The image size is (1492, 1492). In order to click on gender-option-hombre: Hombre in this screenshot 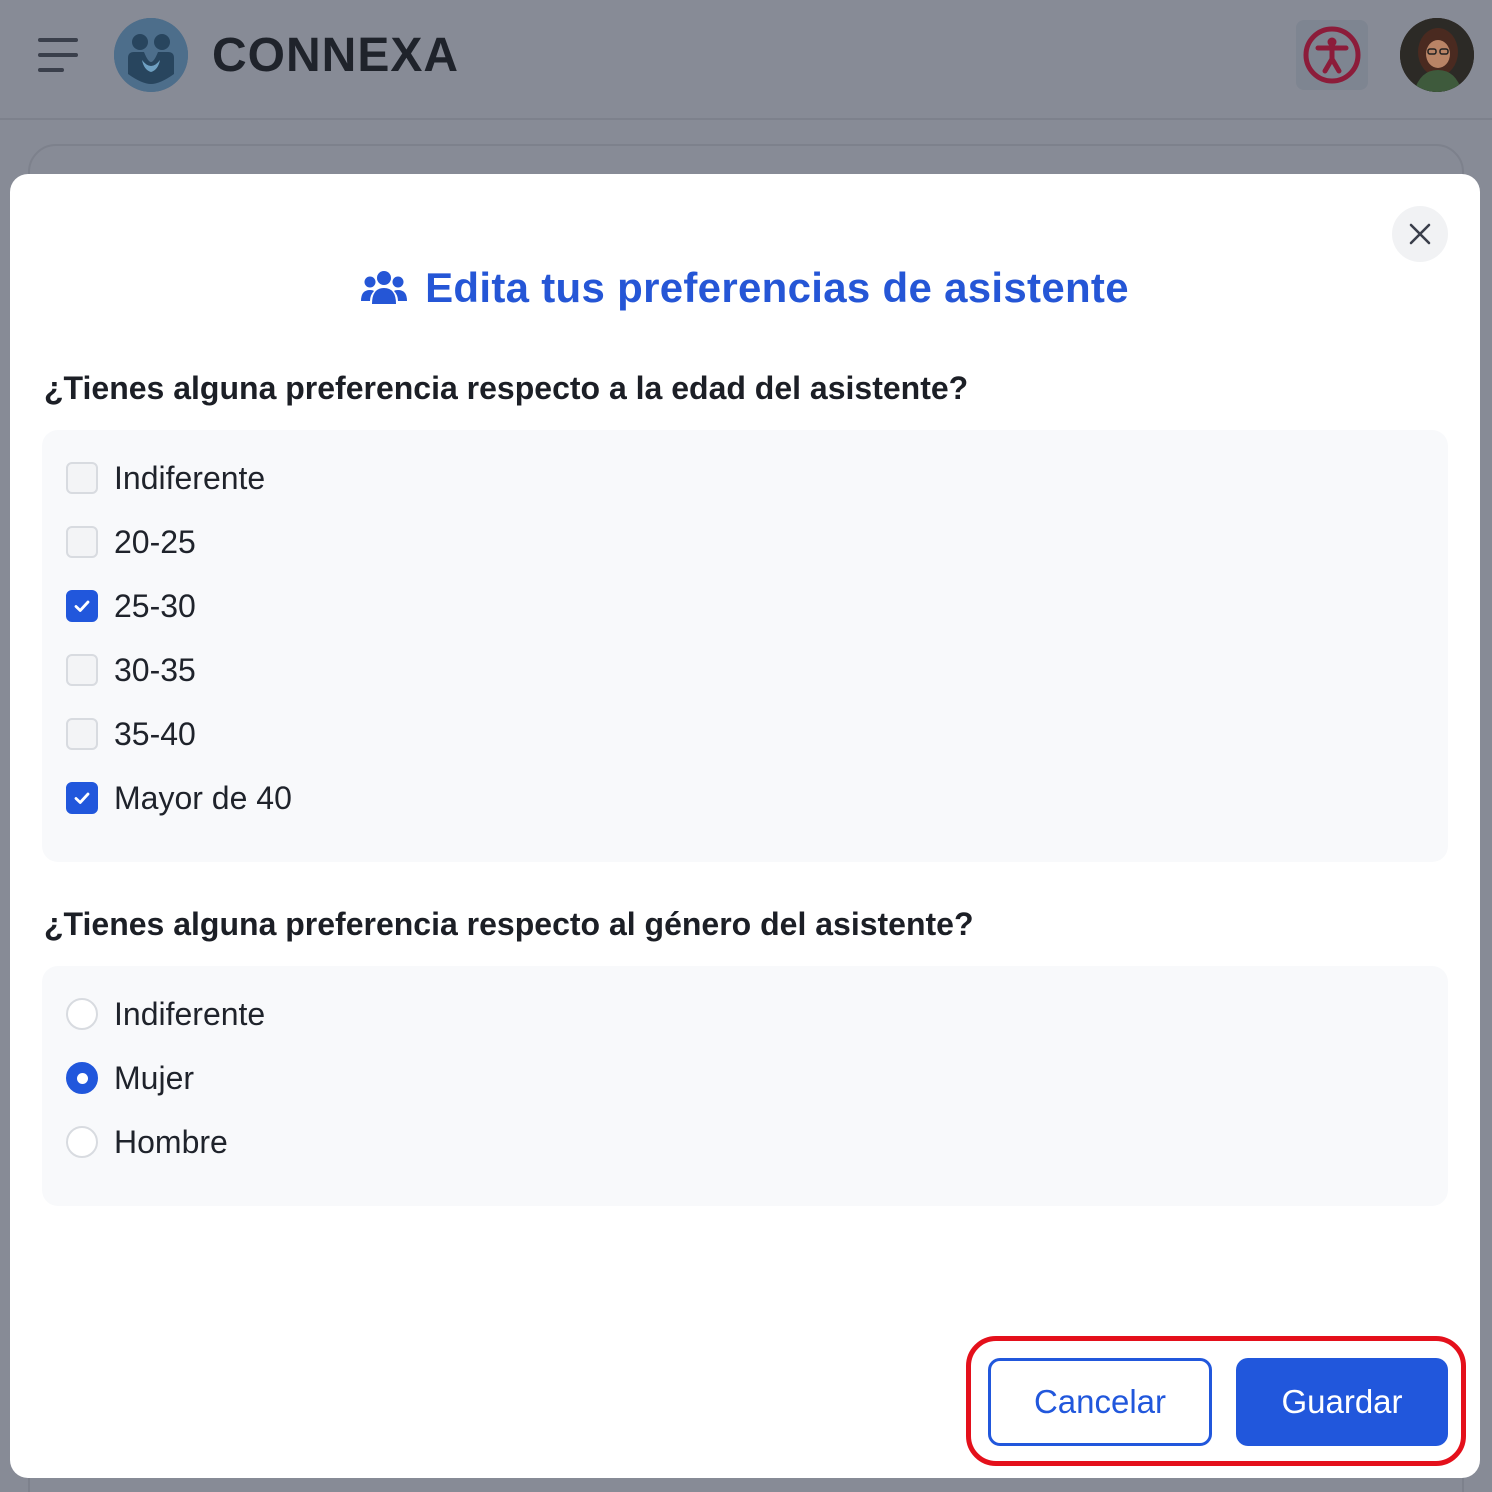, I will do `click(147, 1142)`.